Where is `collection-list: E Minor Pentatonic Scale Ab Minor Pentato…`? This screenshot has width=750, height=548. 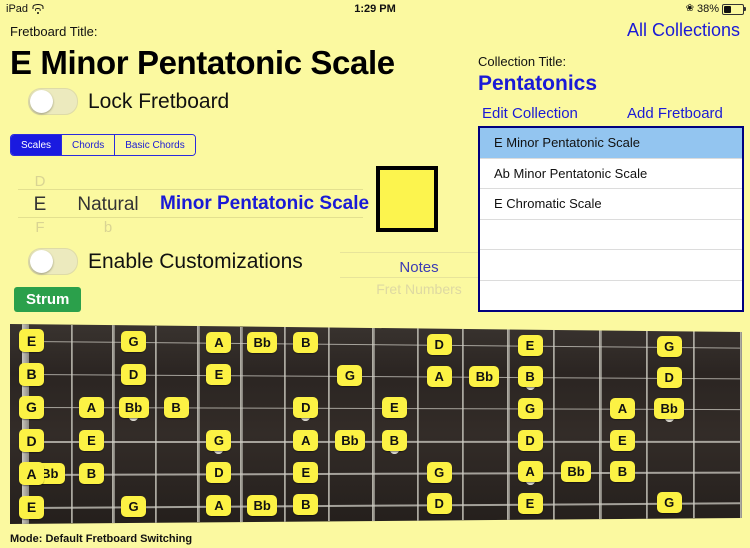
collection-list: E Minor Pentatonic Scale Ab Minor Pentato… is located at coordinates (611, 219).